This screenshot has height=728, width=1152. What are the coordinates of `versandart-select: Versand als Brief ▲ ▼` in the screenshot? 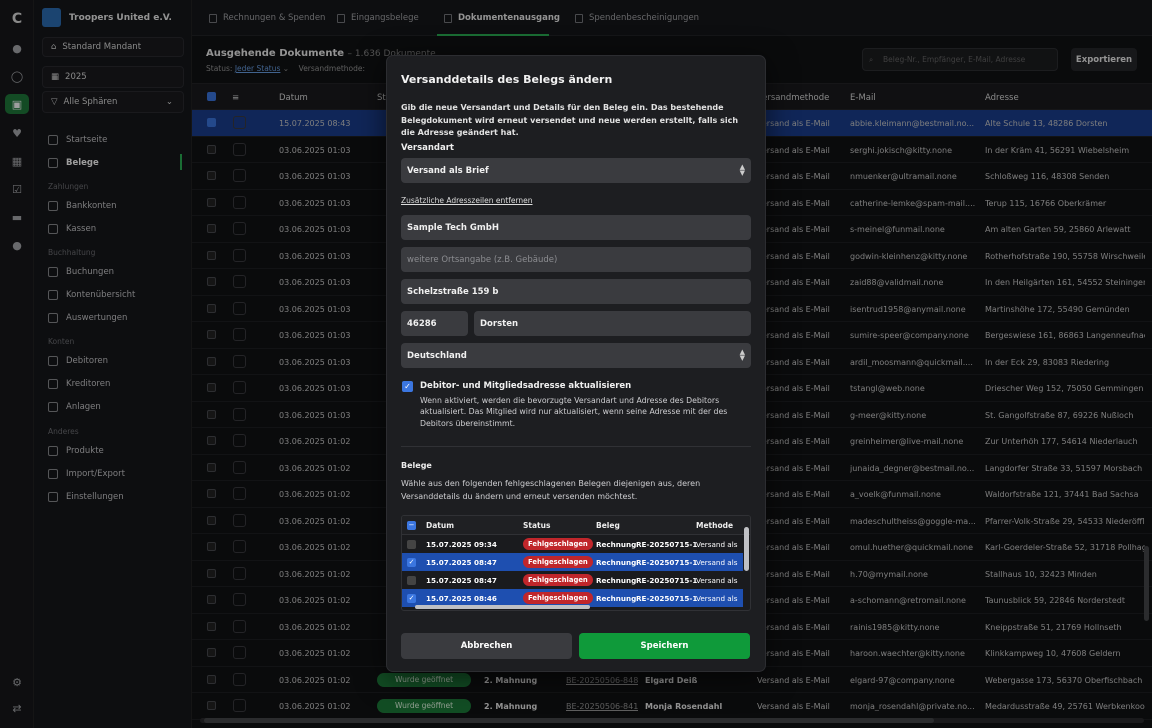 It's located at (576, 170).